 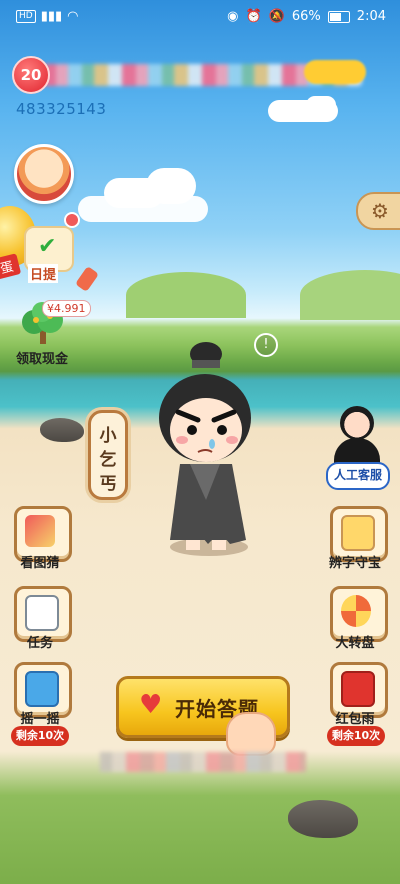 I want to click on red-envelope-remaining-badge: 剩余10次, so click(x=356, y=736).